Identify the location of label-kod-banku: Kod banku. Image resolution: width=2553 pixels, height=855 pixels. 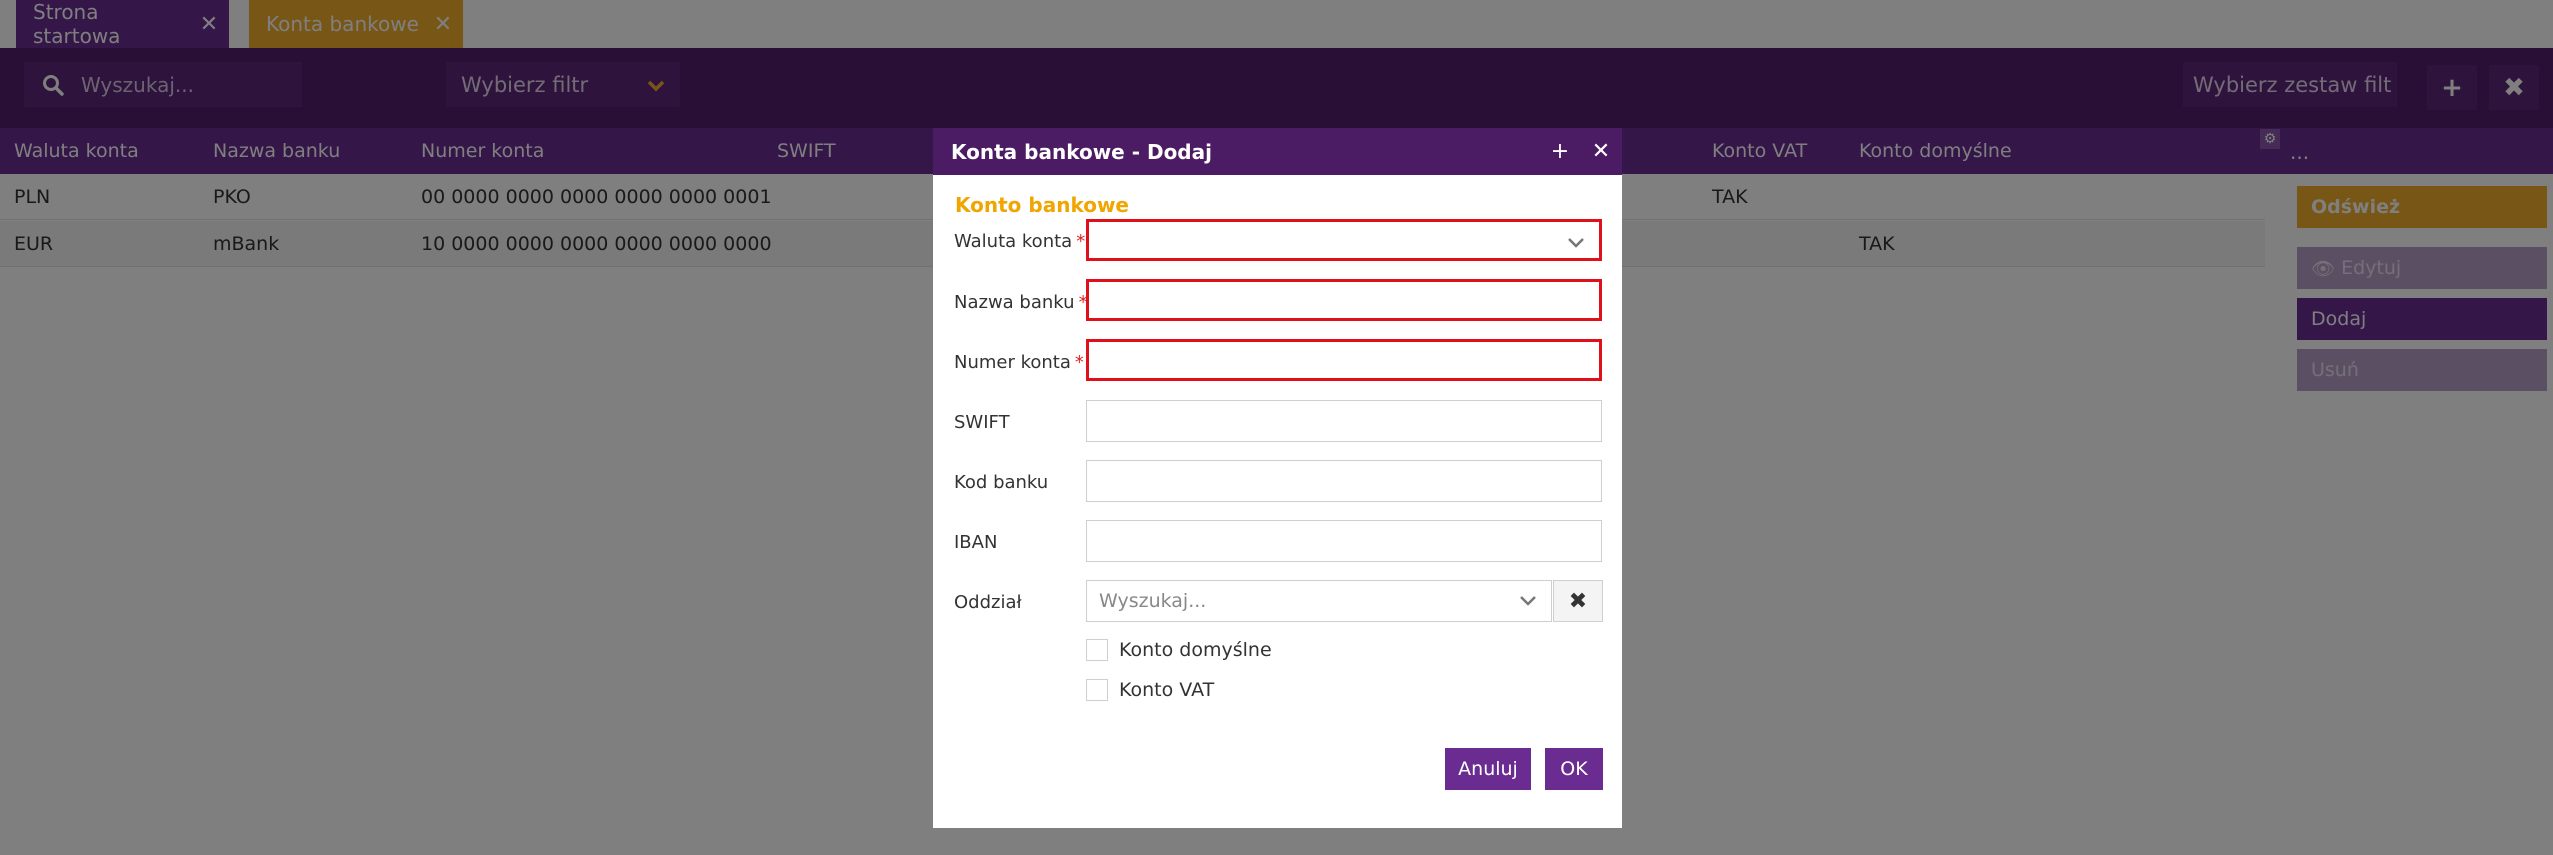
(1001, 482).